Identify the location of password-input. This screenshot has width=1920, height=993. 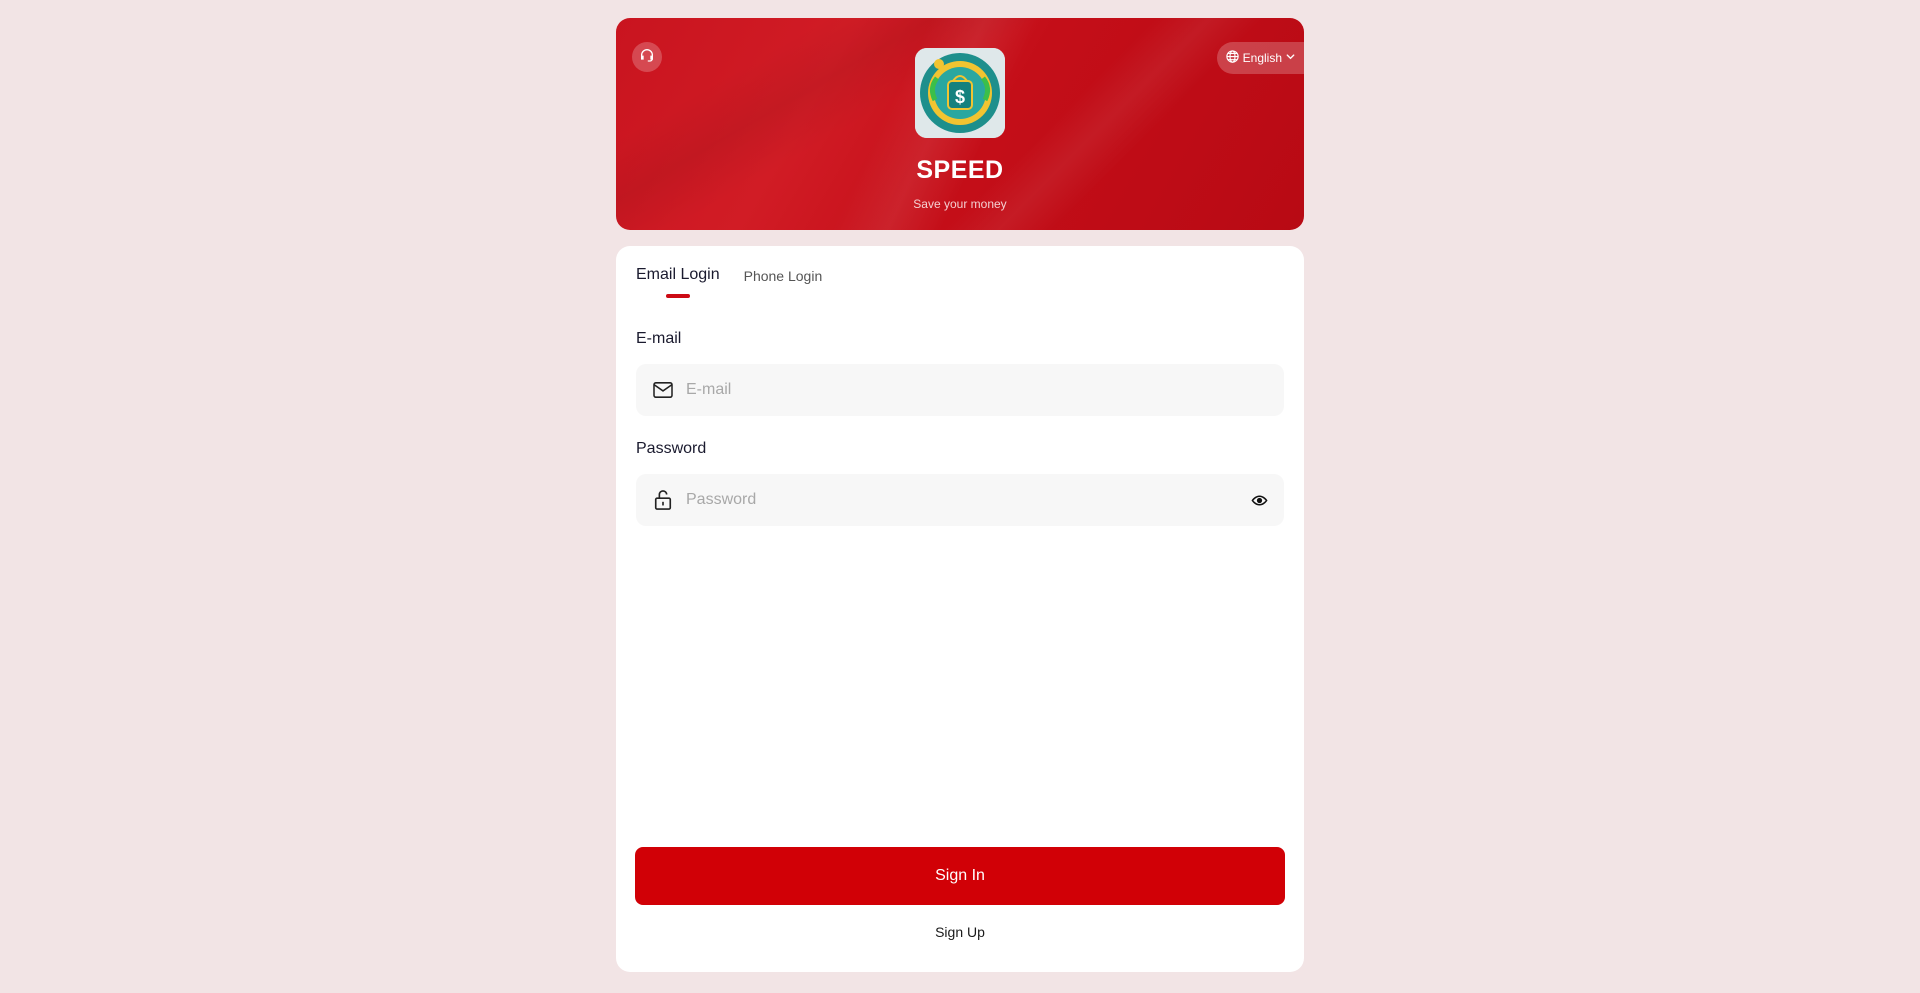
(967, 500).